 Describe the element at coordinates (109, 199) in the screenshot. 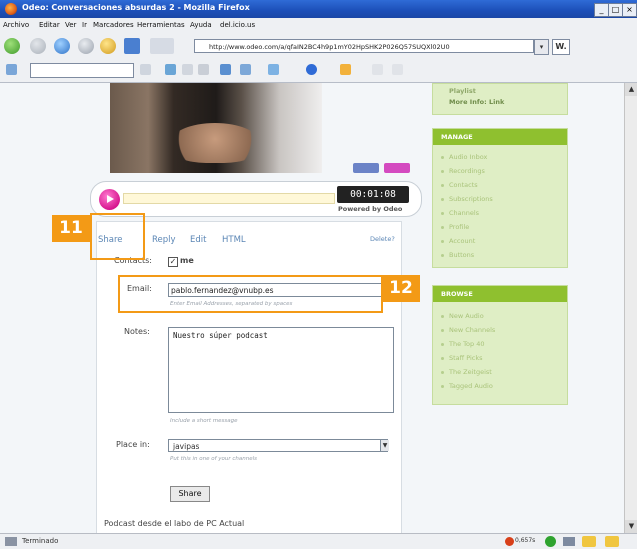

I see `play-button` at that location.